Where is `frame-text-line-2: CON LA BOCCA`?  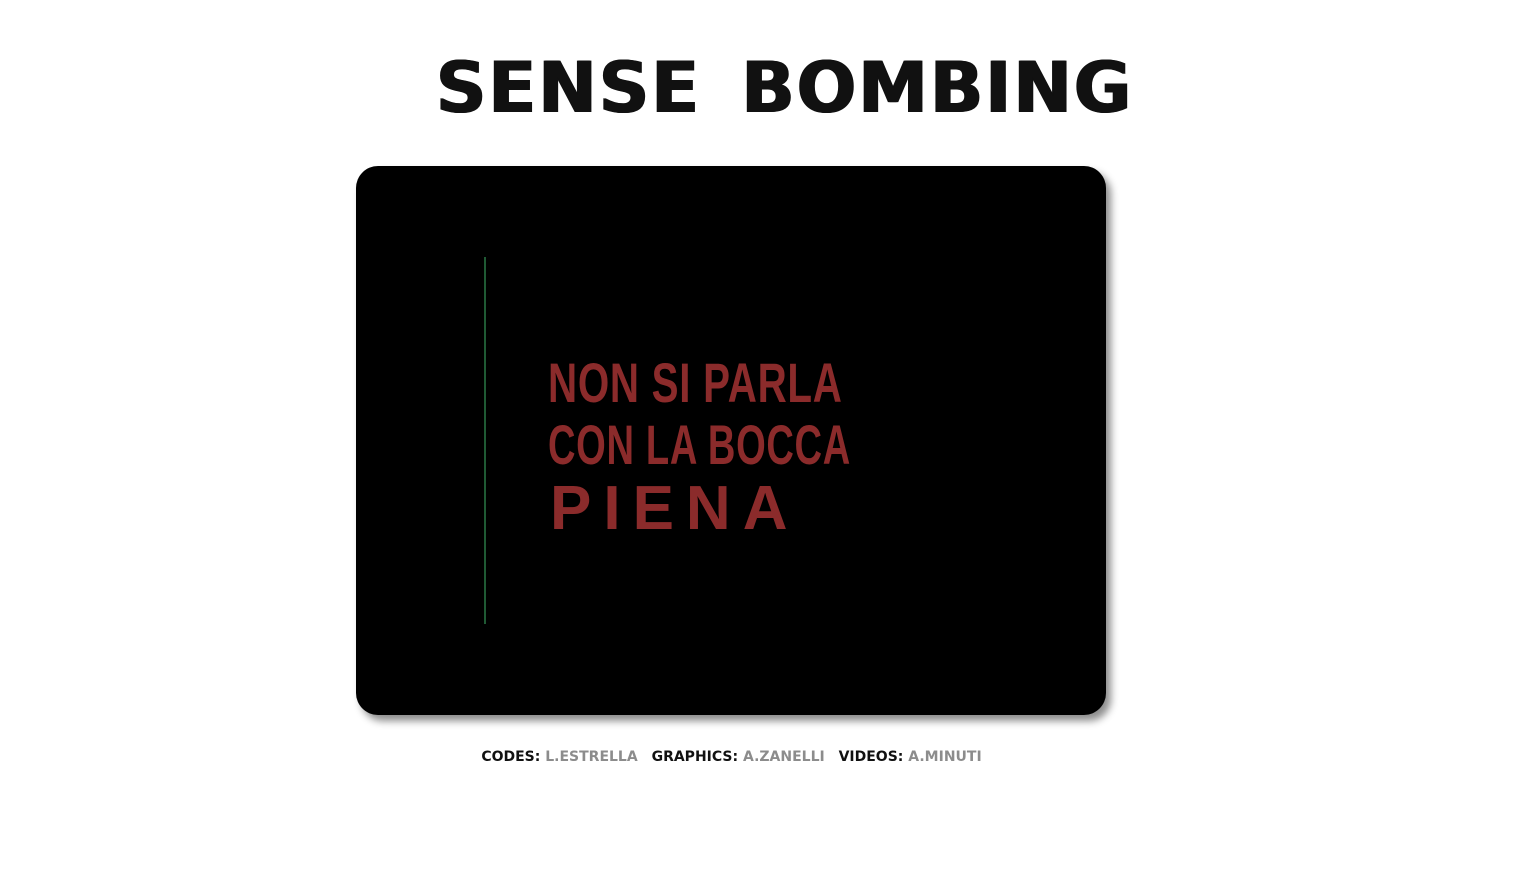
frame-text-line-2: CON LA BOCCA is located at coordinates (699, 444).